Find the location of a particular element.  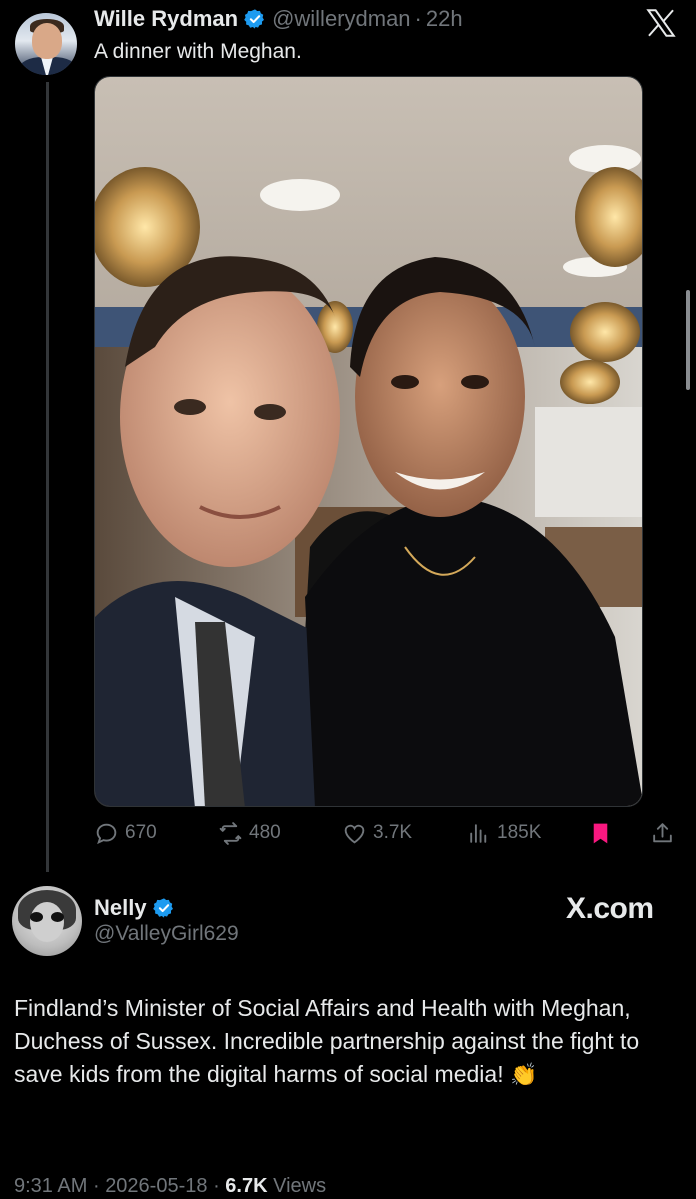

bookmark-icon is located at coordinates (600, 833).